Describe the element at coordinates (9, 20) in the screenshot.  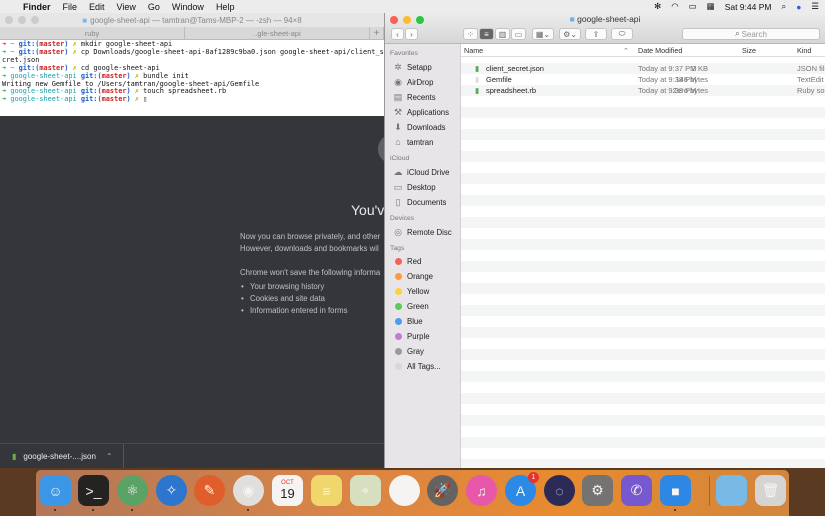
I see `close-button` at that location.